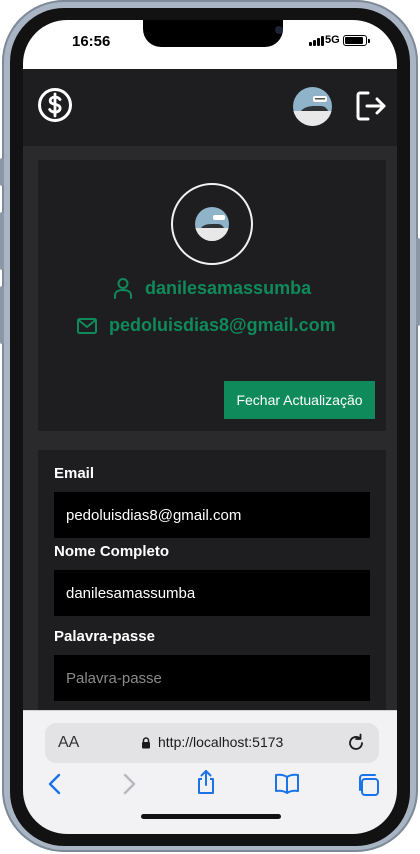 This screenshot has width=420, height=854. Describe the element at coordinates (368, 785) in the screenshot. I see `tabs-icon` at that location.